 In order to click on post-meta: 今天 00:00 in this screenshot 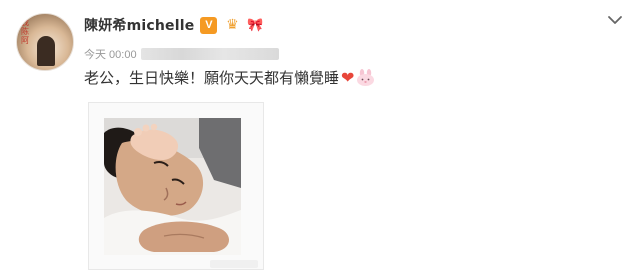, I will do `click(181, 54)`.